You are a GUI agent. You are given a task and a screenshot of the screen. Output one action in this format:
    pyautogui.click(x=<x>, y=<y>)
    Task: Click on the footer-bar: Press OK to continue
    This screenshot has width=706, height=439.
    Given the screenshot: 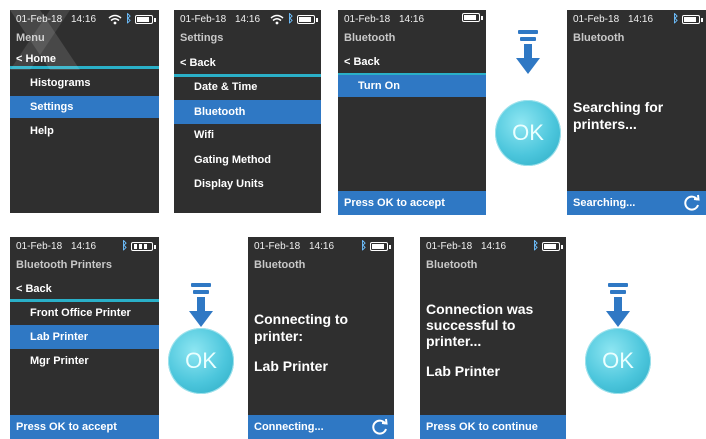 What is the action you would take?
    pyautogui.click(x=493, y=427)
    